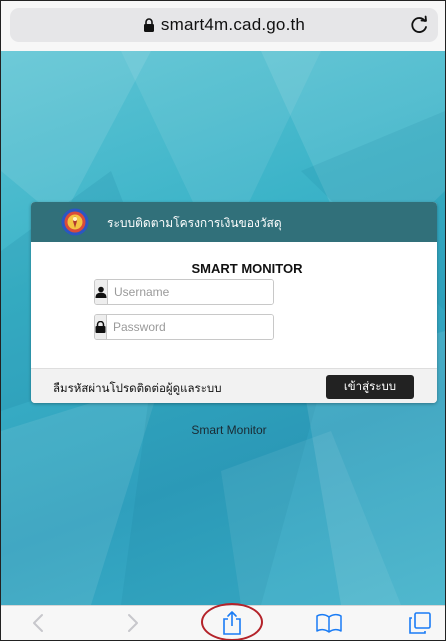 The height and width of the screenshot is (641, 446). I want to click on bookmarks-button, so click(329, 623).